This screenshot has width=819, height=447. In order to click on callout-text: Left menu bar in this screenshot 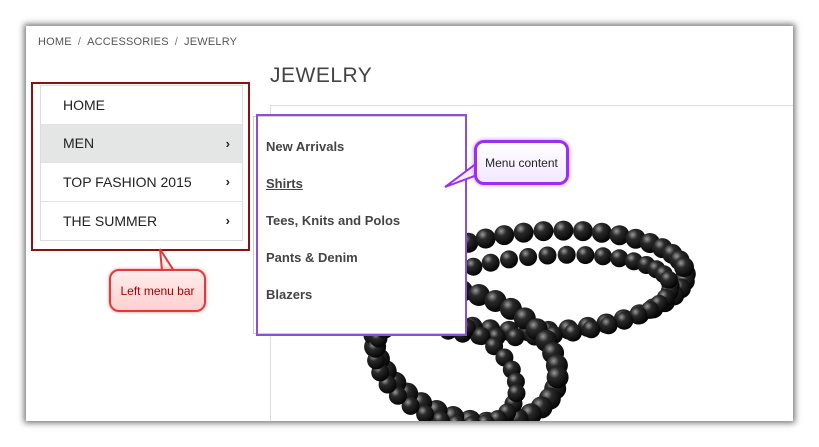, I will do `click(157, 290)`.